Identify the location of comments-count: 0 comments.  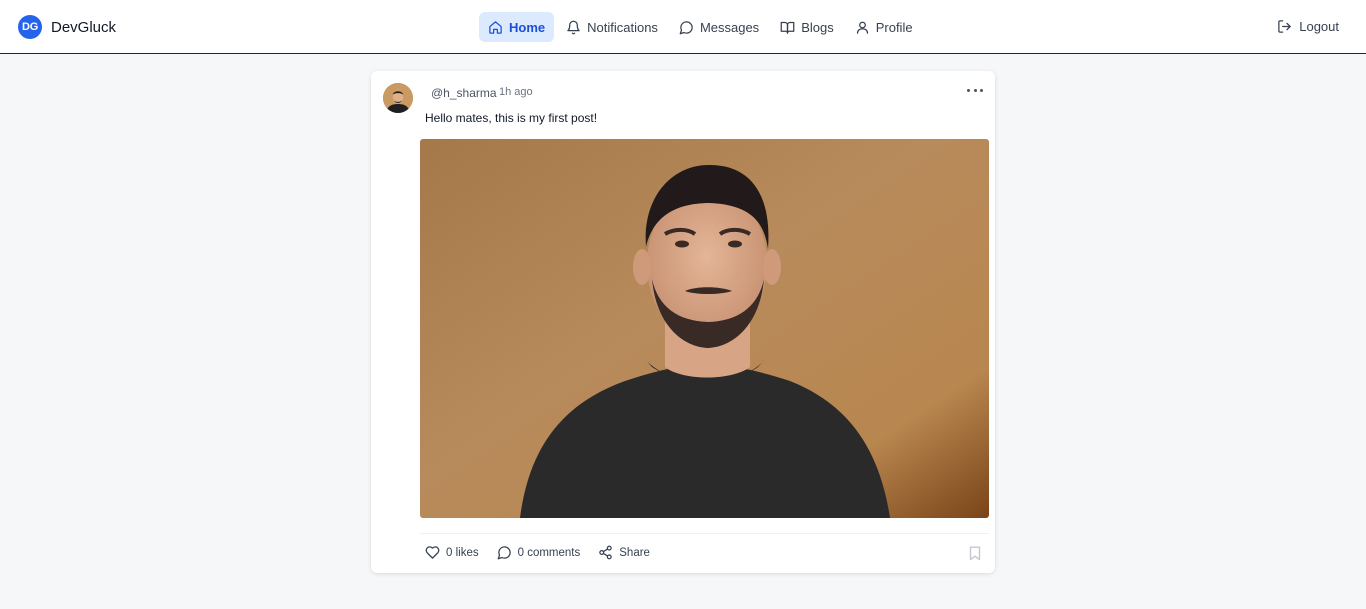
(549, 552).